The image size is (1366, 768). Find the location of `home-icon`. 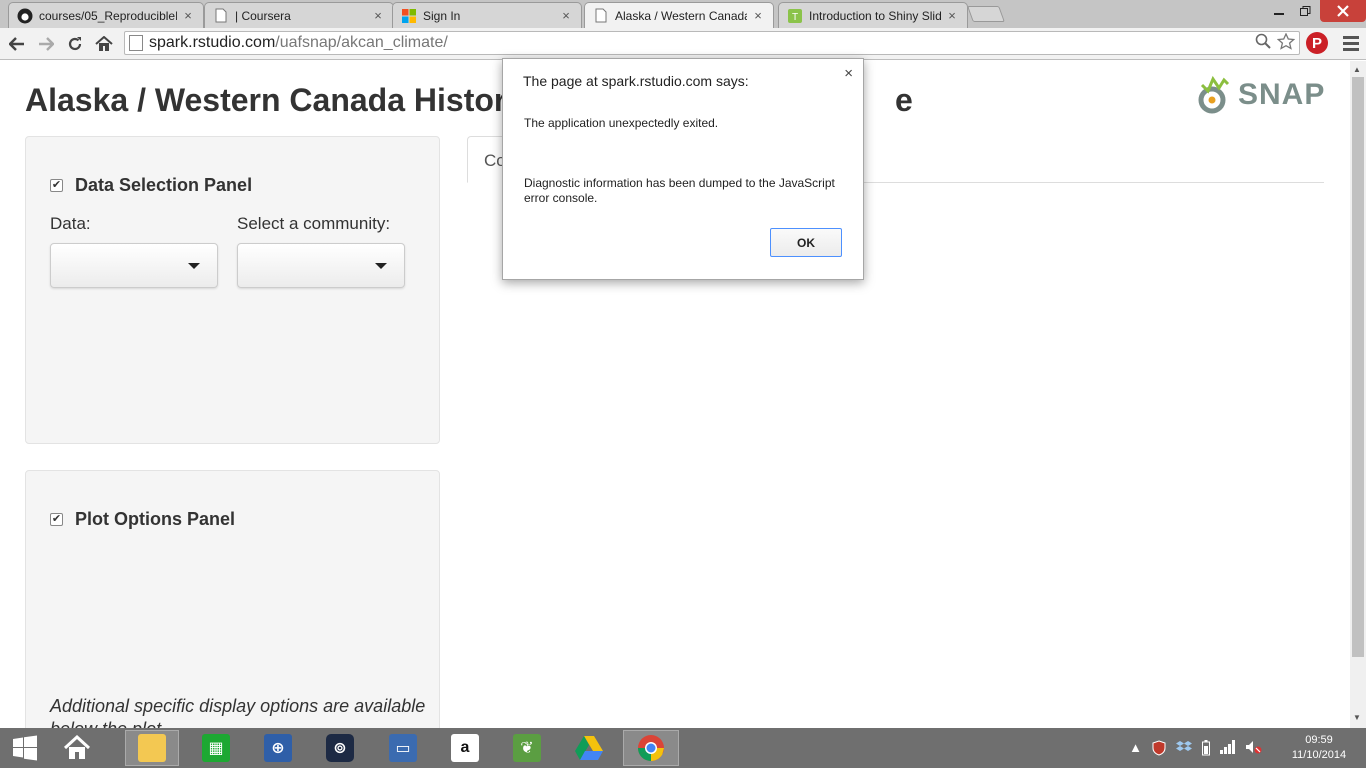

home-icon is located at coordinates (77, 747).